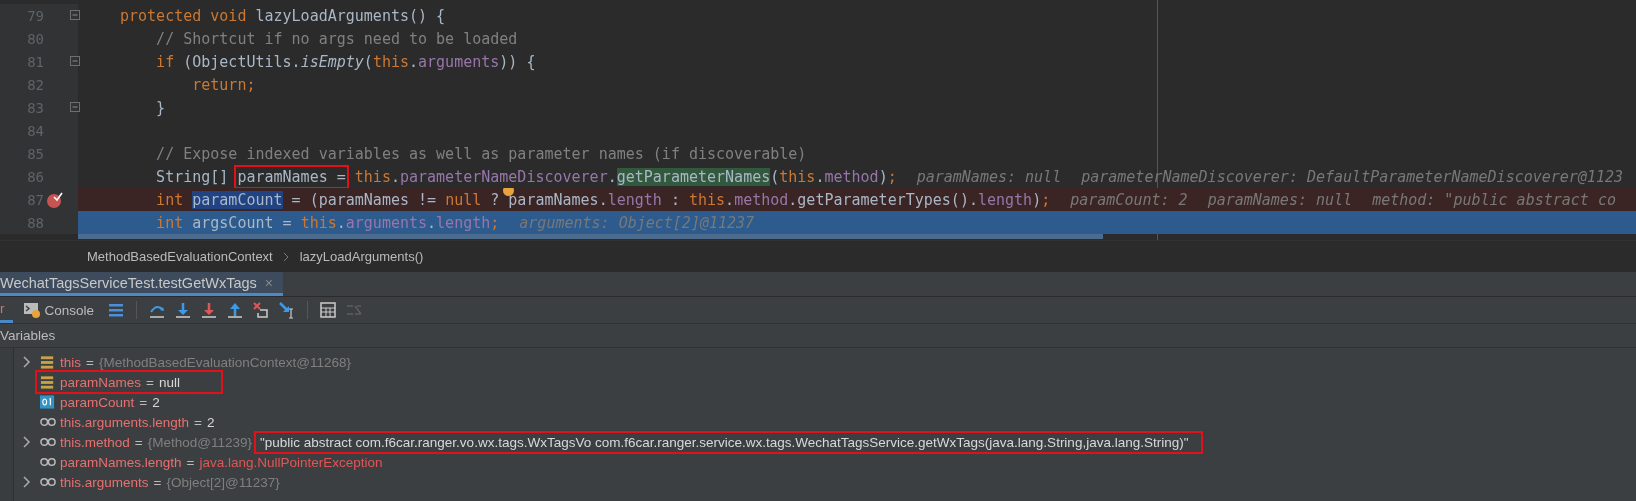 The height and width of the screenshot is (501, 1636). What do you see at coordinates (31, 310) in the screenshot?
I see `console-icon` at bounding box center [31, 310].